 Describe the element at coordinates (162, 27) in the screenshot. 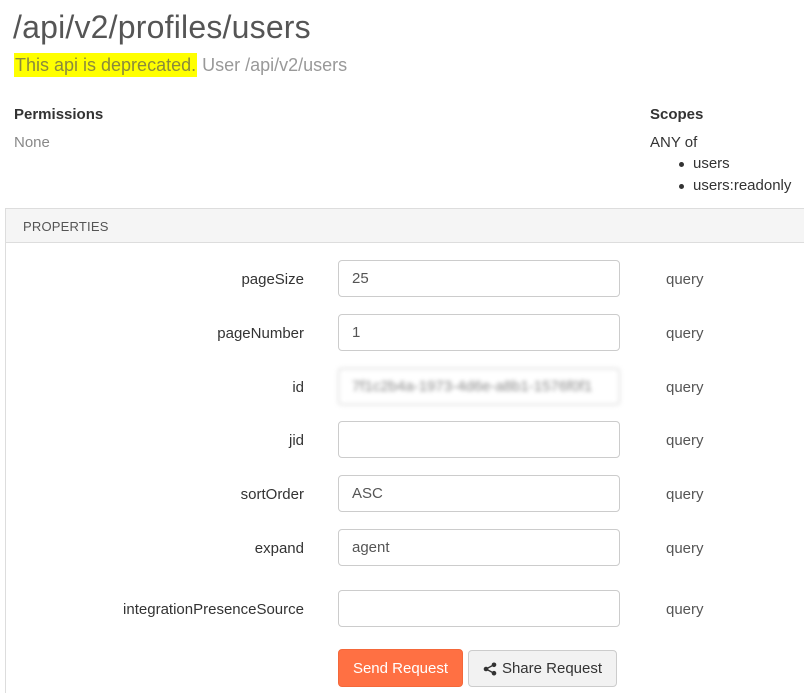

I see `page-title: /api/v2/profiles/users` at that location.